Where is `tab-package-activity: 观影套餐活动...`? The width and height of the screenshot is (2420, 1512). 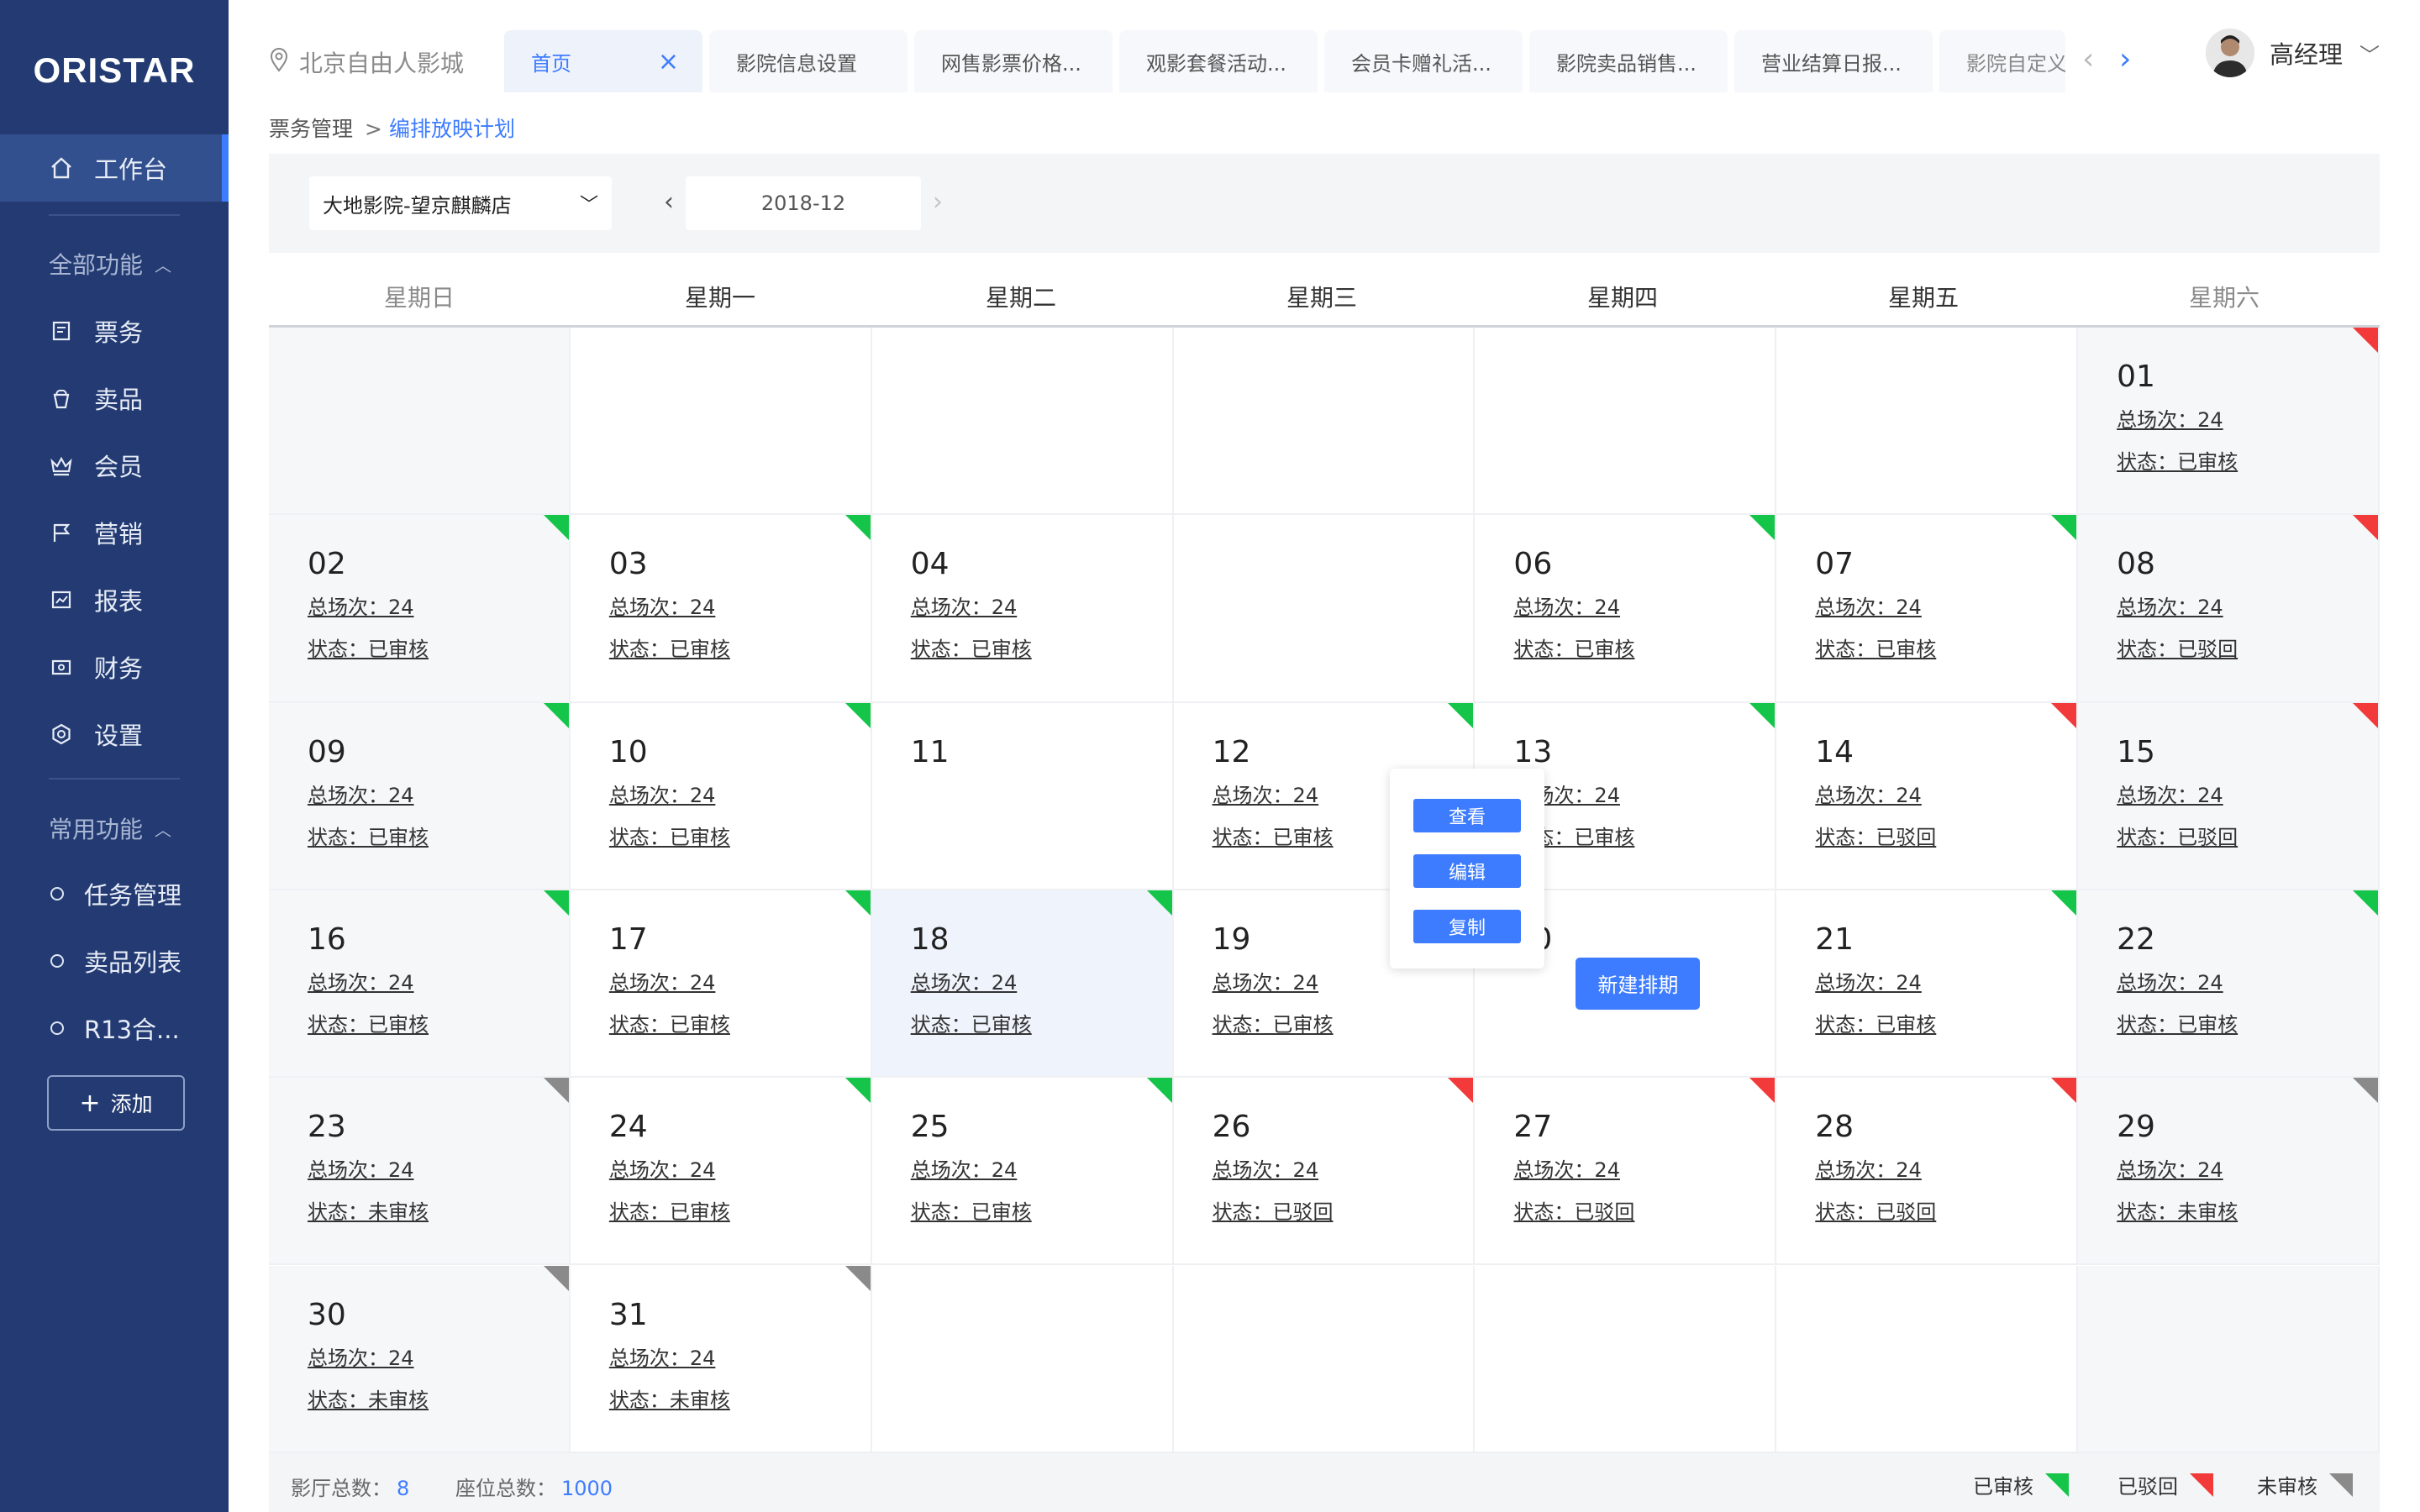
tab-package-activity: 观影套餐活动... is located at coordinates (1218, 61).